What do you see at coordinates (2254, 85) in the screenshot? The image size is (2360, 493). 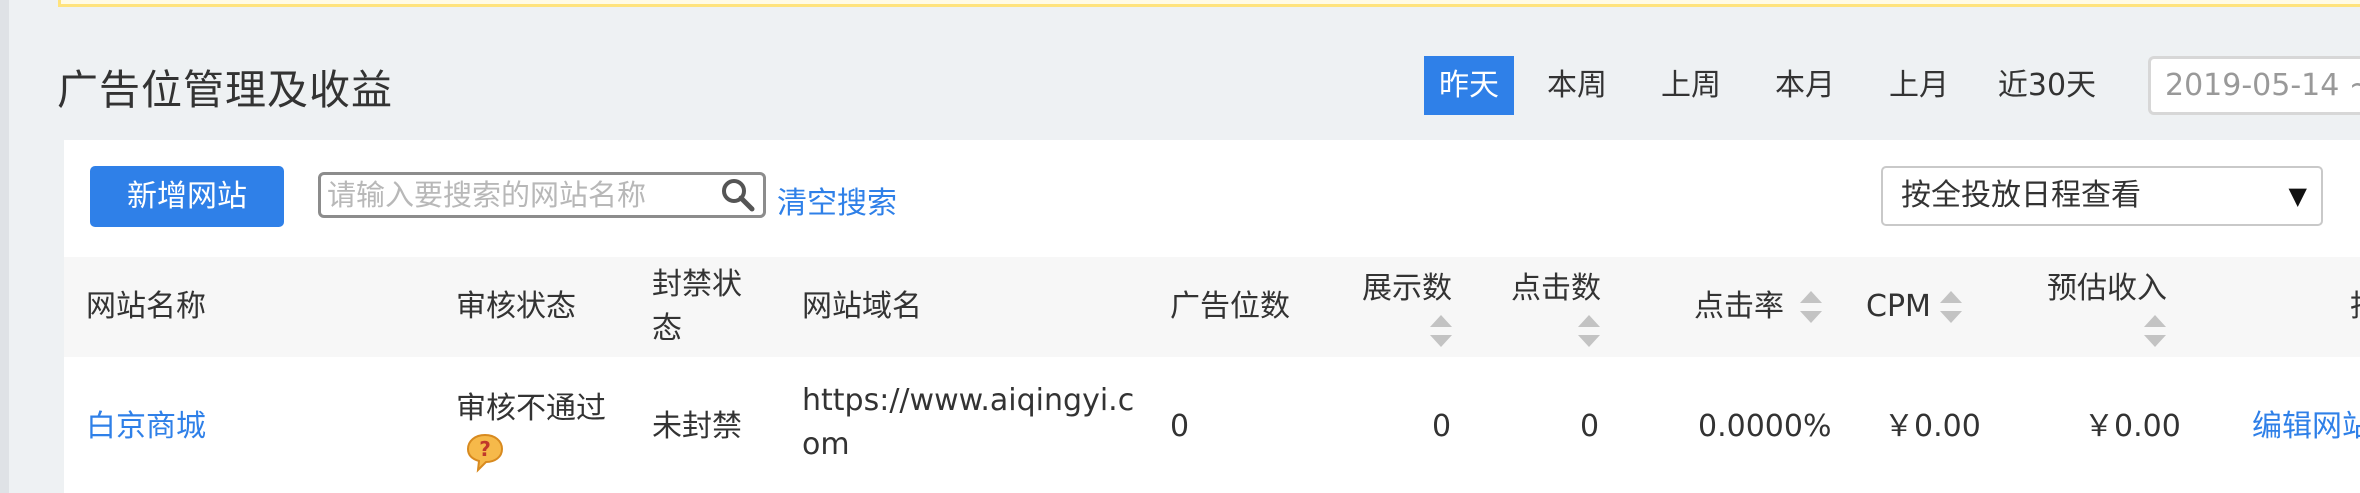 I see `date-range-picker: 2019-05-14 ~` at bounding box center [2254, 85].